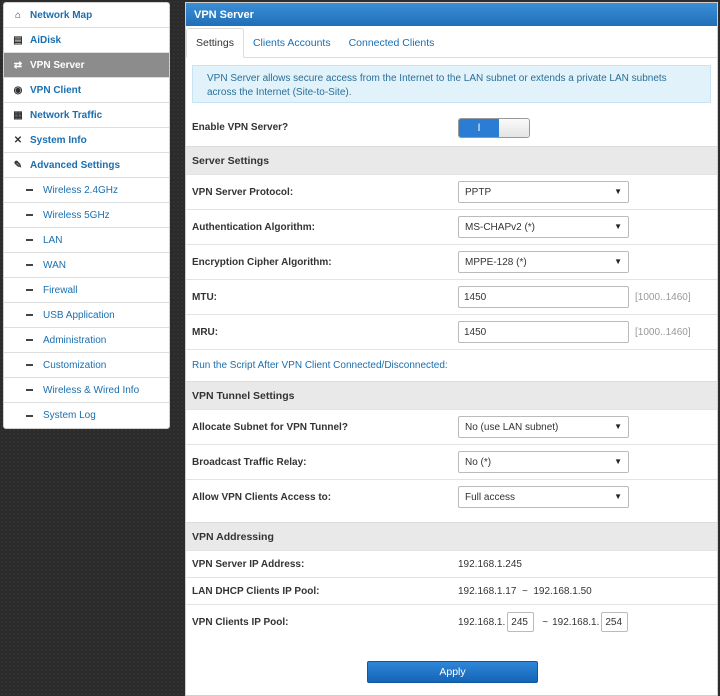  Describe the element at coordinates (392, 42) in the screenshot. I see `tab-connected-clients: Connected Clients` at that location.